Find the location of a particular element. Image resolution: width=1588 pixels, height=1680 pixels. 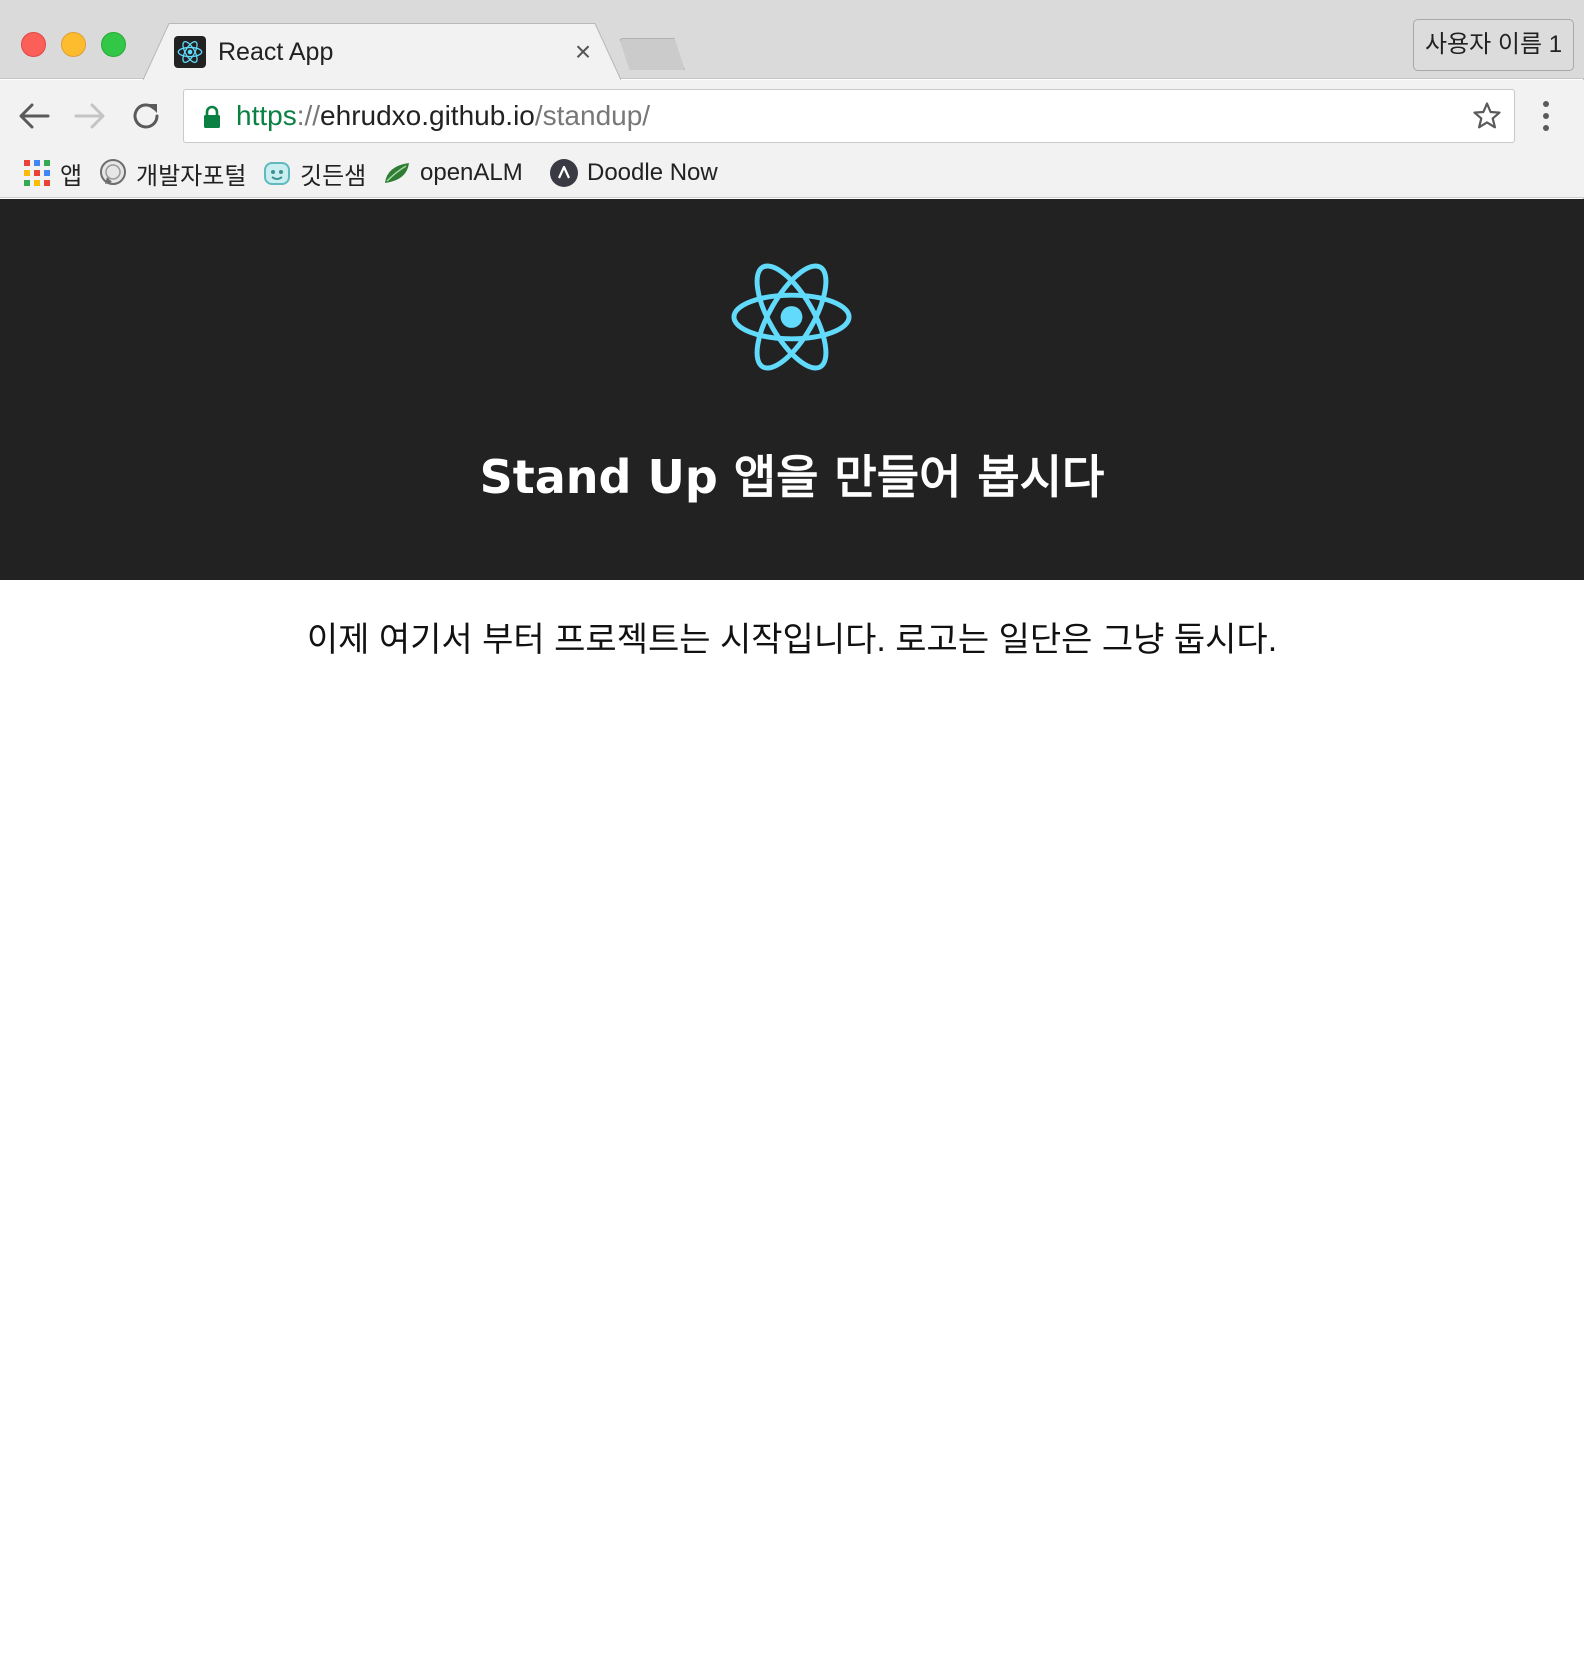

bookmark-star-icon is located at coordinates (1487, 116).